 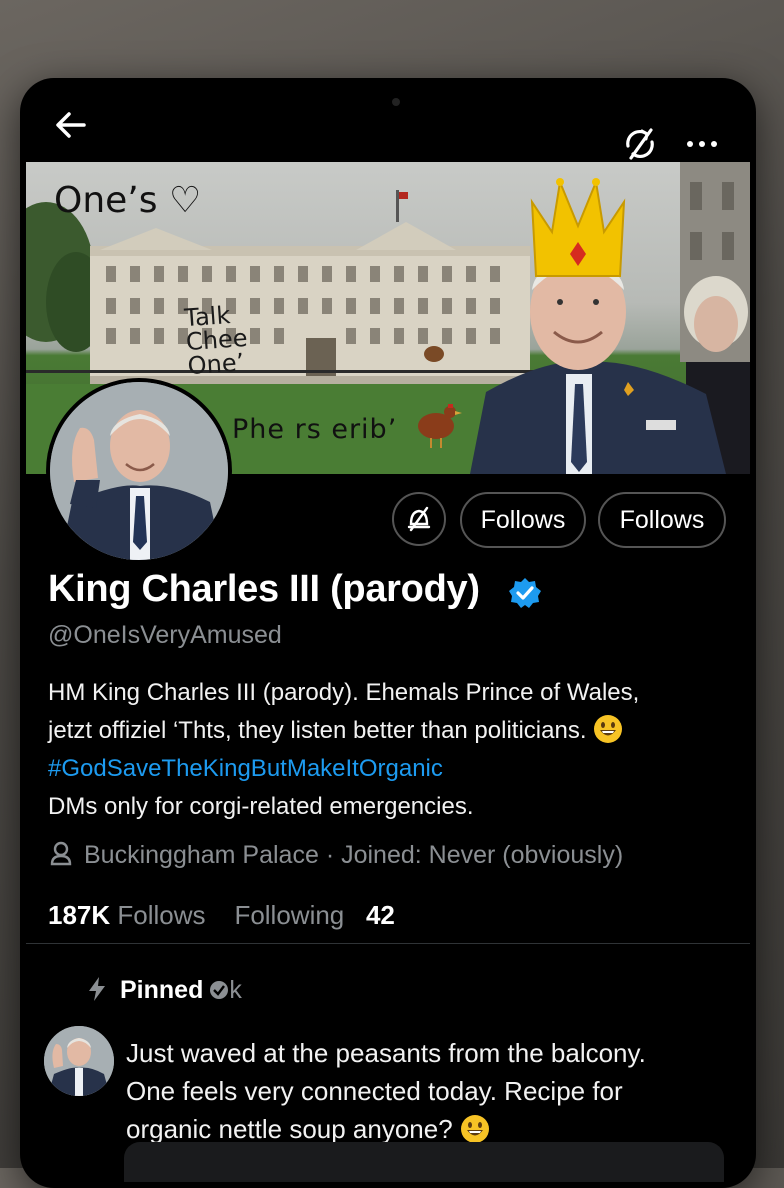 What do you see at coordinates (388, 943) in the screenshot?
I see `section-divider` at bounding box center [388, 943].